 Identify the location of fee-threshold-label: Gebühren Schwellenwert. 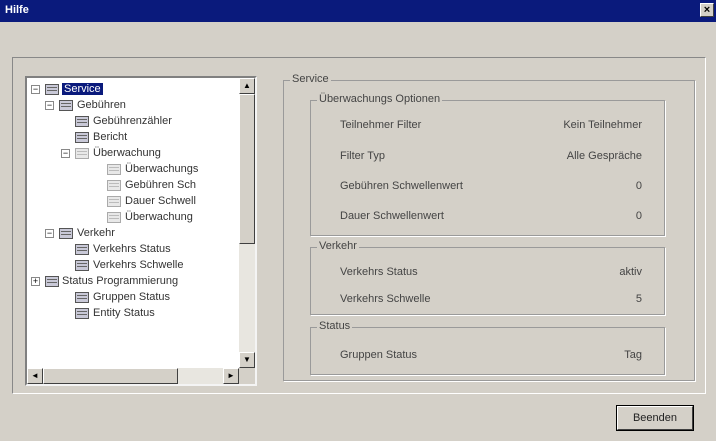
(401, 186).